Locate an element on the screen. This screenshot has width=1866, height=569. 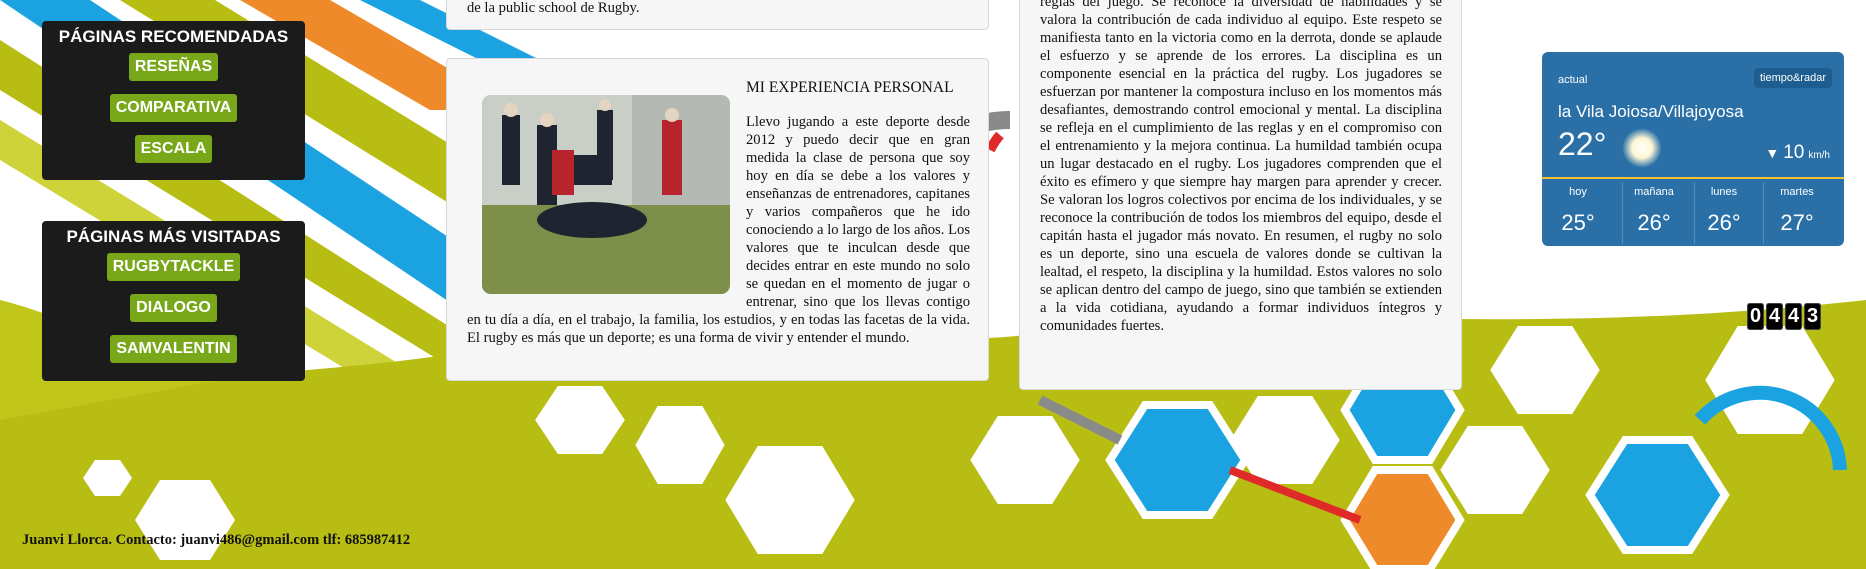
forecast-day: mañana 26° is located at coordinates (1654, 211).